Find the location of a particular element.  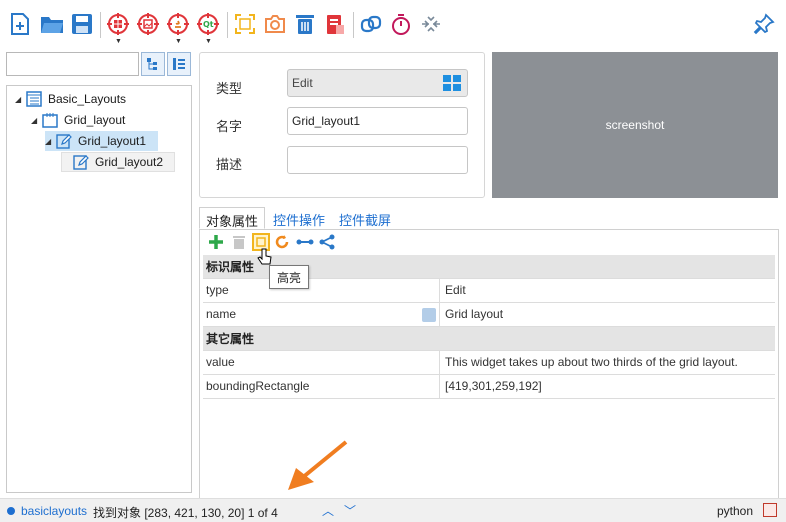

name-field: Grid_layout1 is located at coordinates (377, 121).